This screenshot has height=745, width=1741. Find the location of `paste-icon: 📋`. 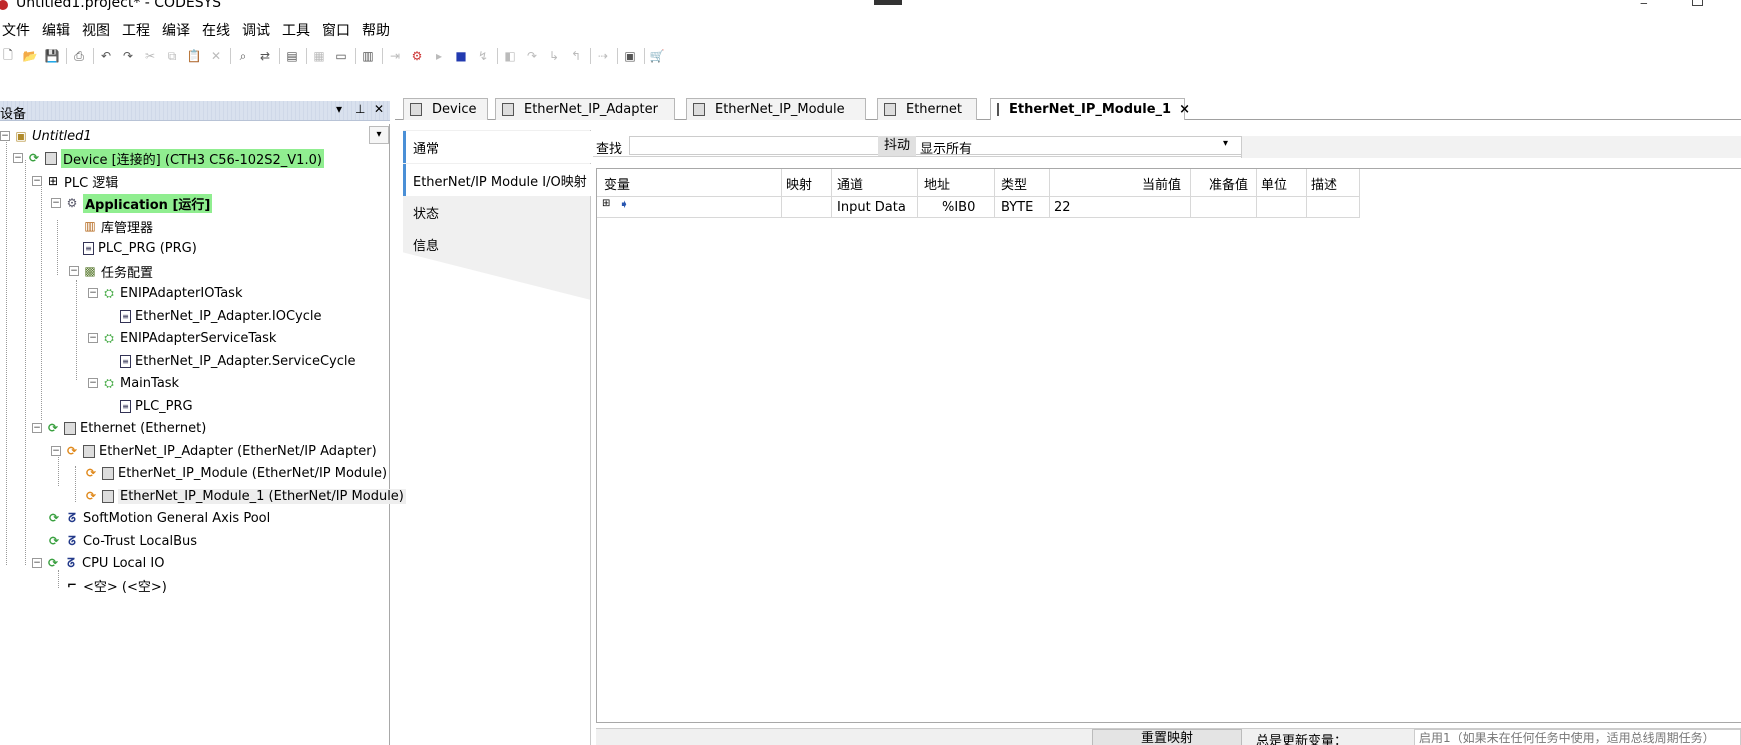

paste-icon: 📋 is located at coordinates (194, 56).